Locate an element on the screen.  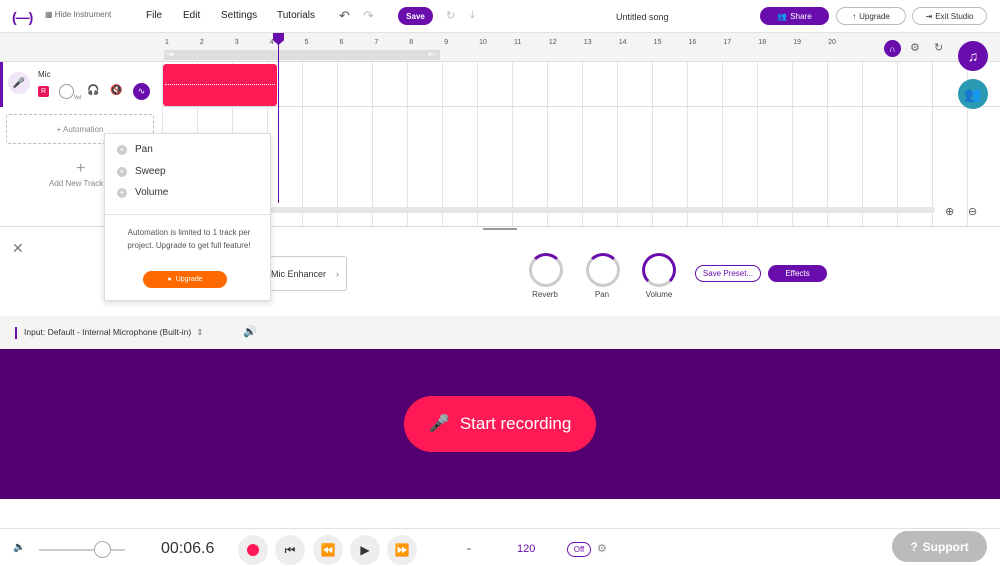
audio-clip is located at coordinates (220, 85).